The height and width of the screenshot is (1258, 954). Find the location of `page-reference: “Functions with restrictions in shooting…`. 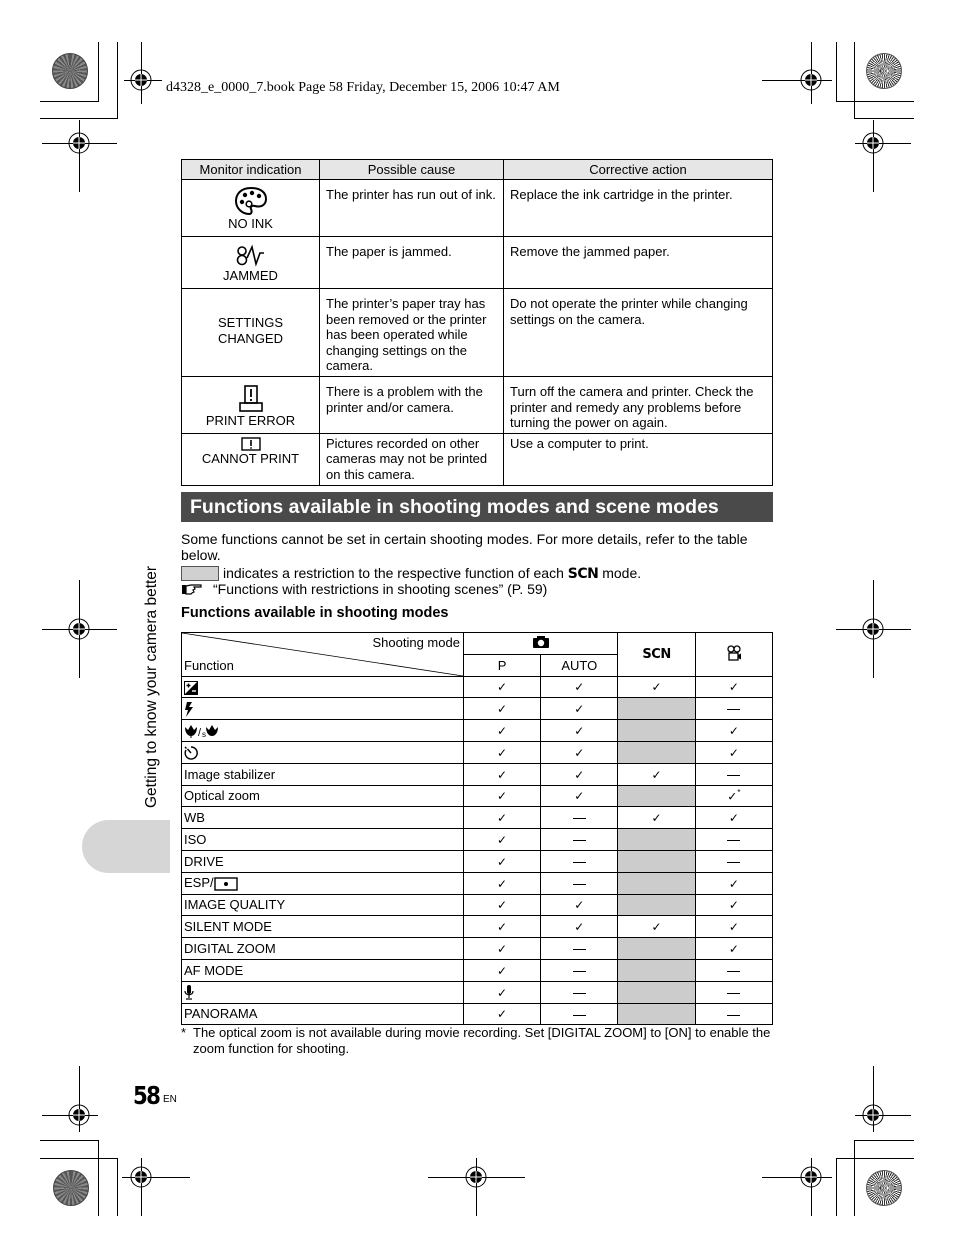

page-reference: “Functions with restrictions in shooting… is located at coordinates (364, 589).